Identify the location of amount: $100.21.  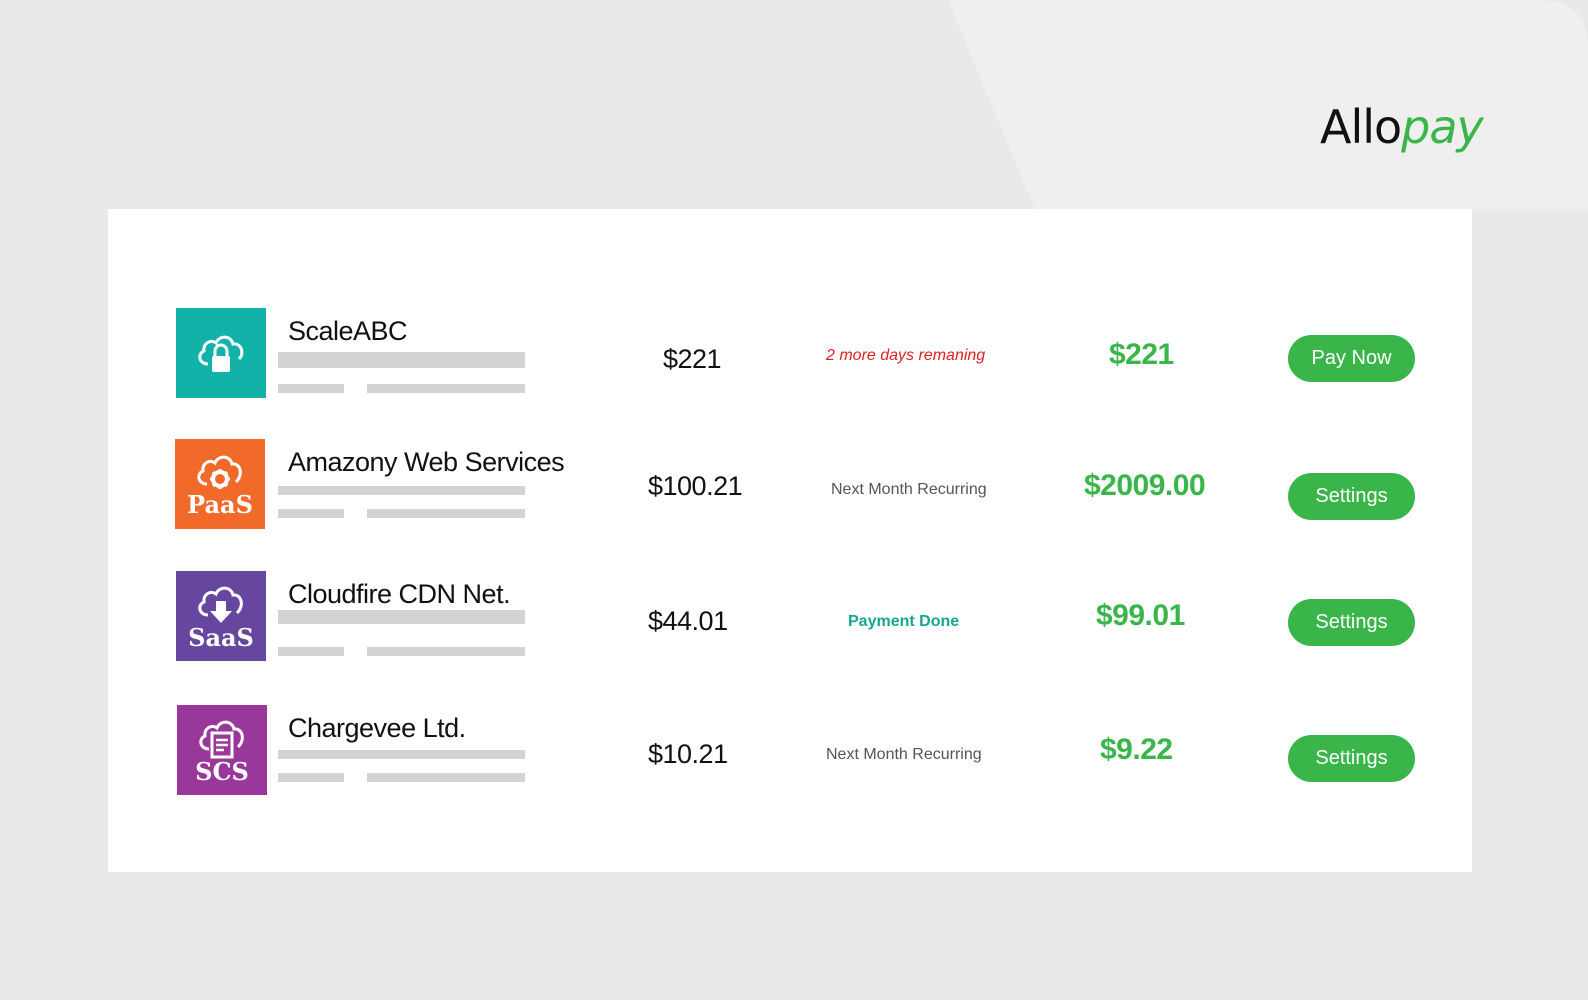
(695, 486).